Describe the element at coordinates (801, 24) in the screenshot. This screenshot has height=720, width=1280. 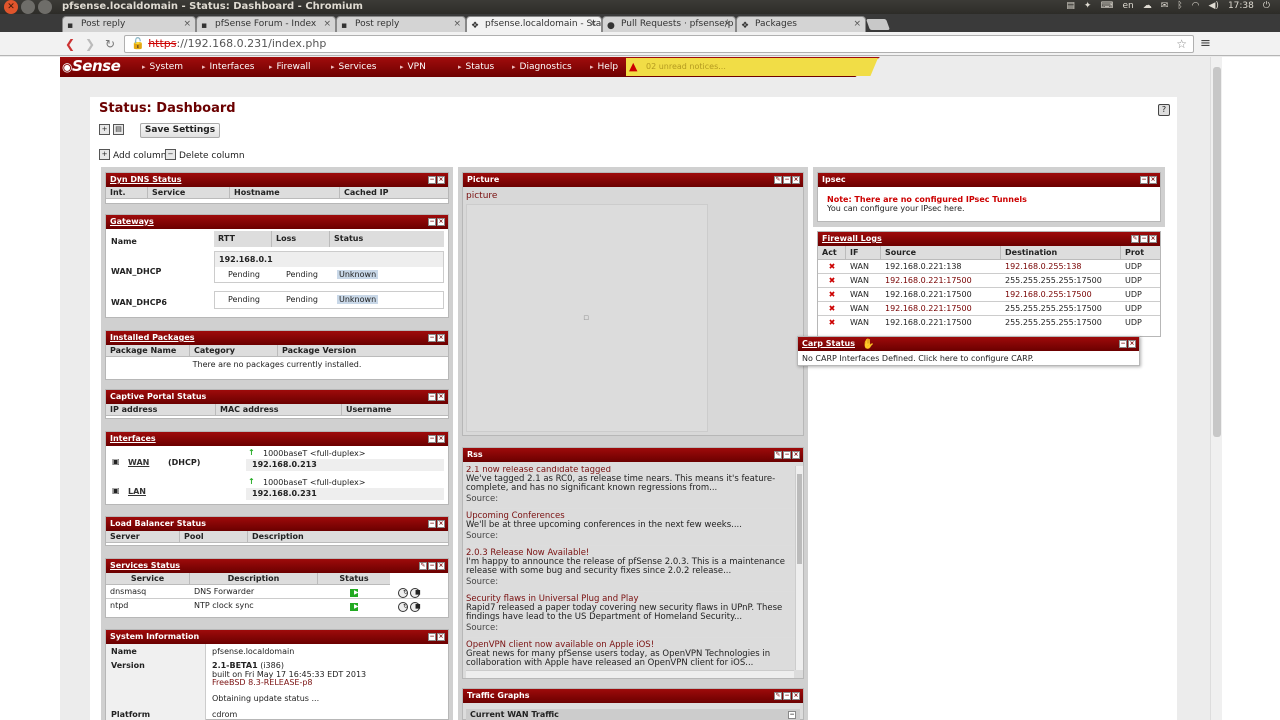
I see `browser-tab: ❖ Packages ×` at that location.